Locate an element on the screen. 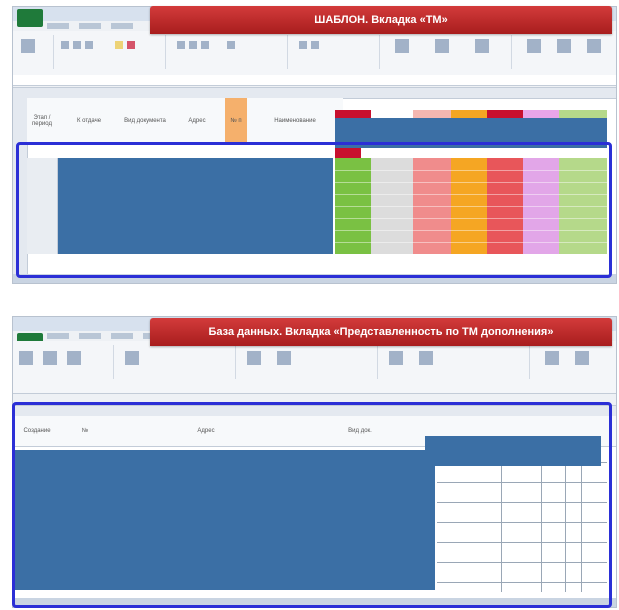 Image resolution: width=619 pixels, height=610 pixels. ribbon-group-data-sources is located at coordinates (63, 362).